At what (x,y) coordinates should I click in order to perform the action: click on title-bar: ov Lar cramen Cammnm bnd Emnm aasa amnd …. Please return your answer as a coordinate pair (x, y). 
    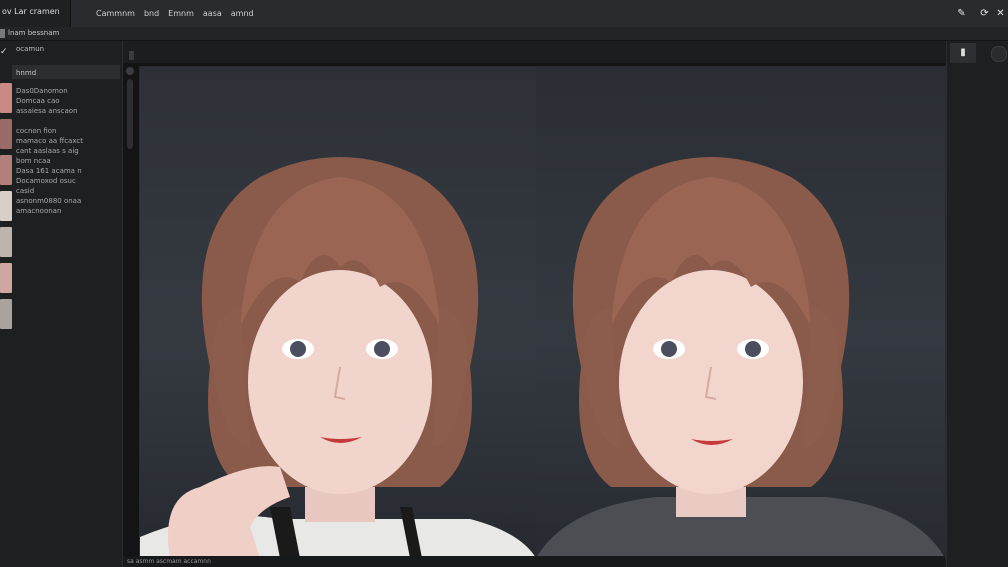
    Looking at the image, I should click on (504, 14).